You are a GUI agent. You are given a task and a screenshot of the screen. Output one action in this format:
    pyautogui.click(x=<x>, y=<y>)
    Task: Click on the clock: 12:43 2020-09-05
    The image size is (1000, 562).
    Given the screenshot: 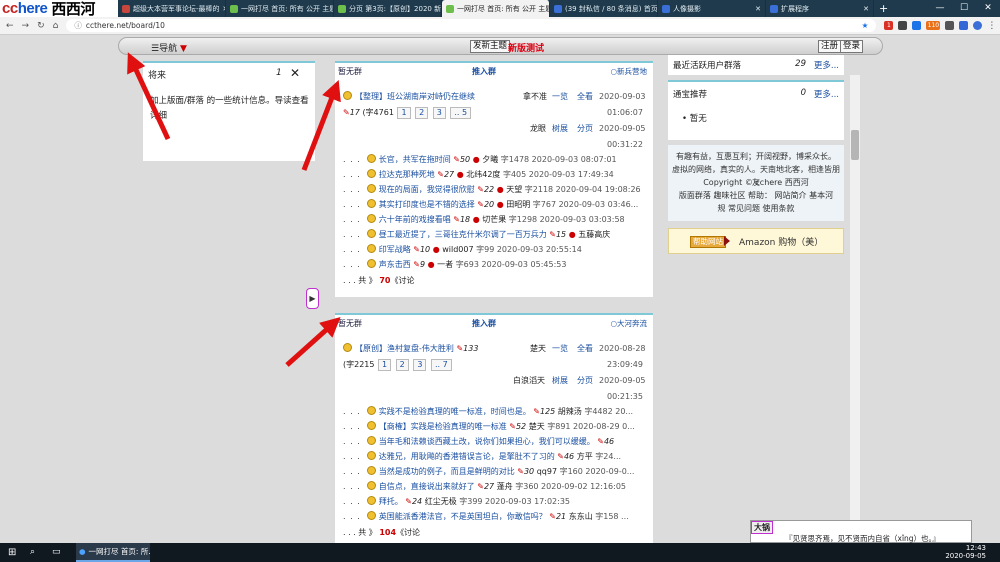 What is the action you would take?
    pyautogui.click(x=965, y=552)
    